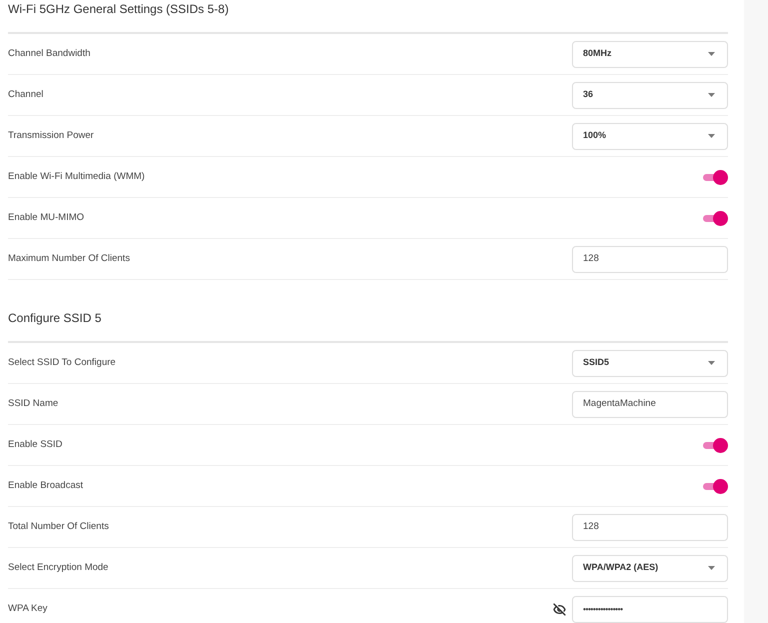 The height and width of the screenshot is (623, 768). What do you see at coordinates (33, 403) in the screenshot?
I see `setting-label: SSID Name` at bounding box center [33, 403].